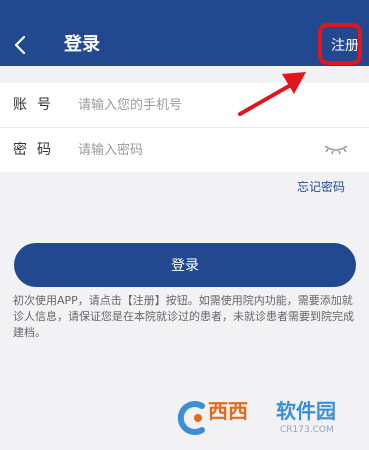 Image resolution: width=369 pixels, height=450 pixels. Describe the element at coordinates (340, 44) in the screenshot. I see `register-highlight-annotation` at that location.